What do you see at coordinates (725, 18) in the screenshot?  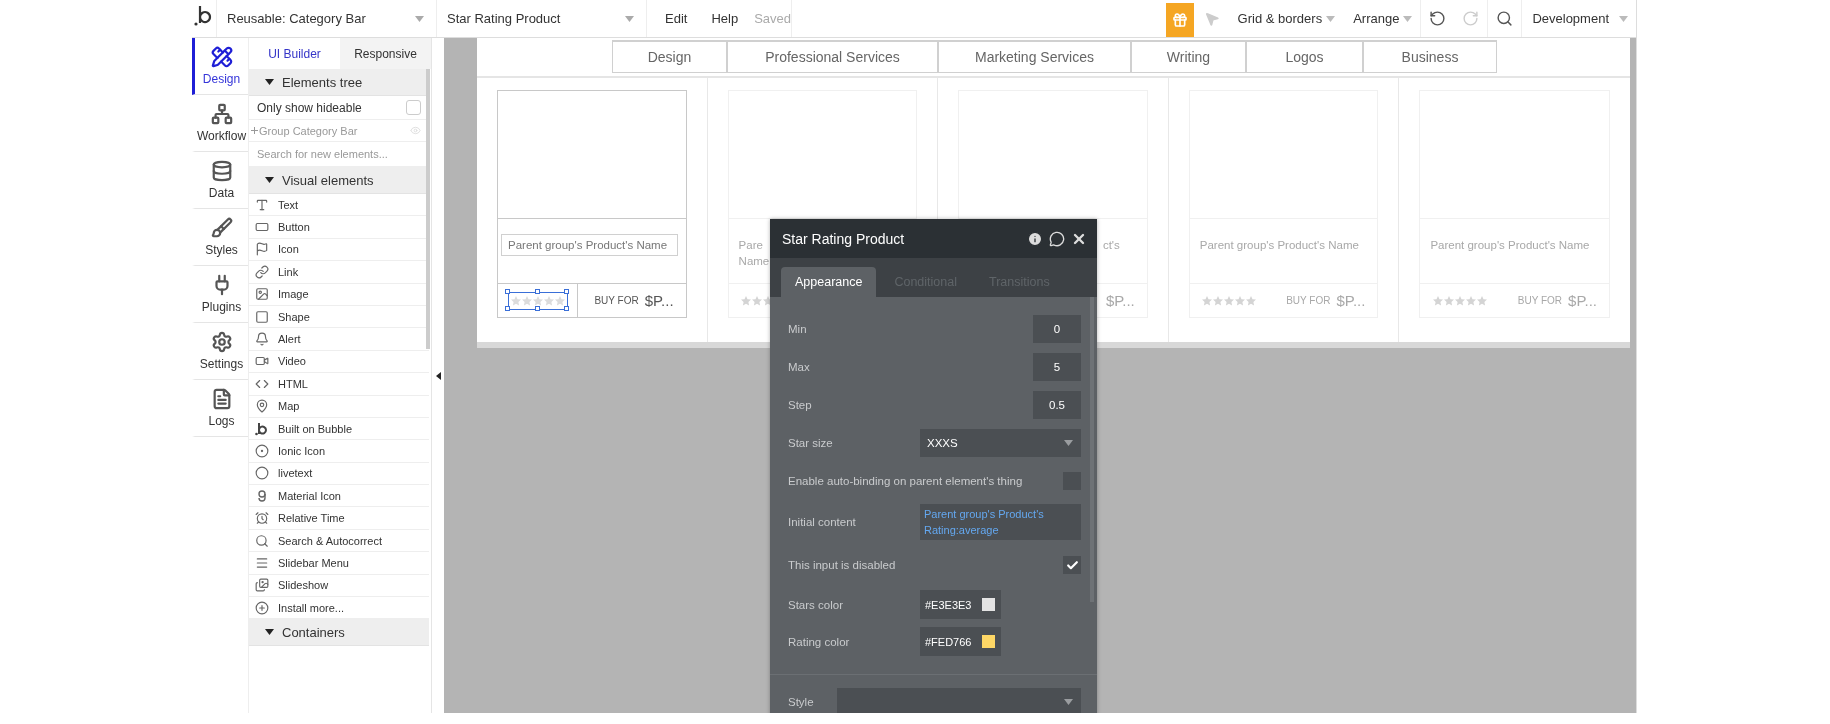 I see `menu-item: Help` at bounding box center [725, 18].